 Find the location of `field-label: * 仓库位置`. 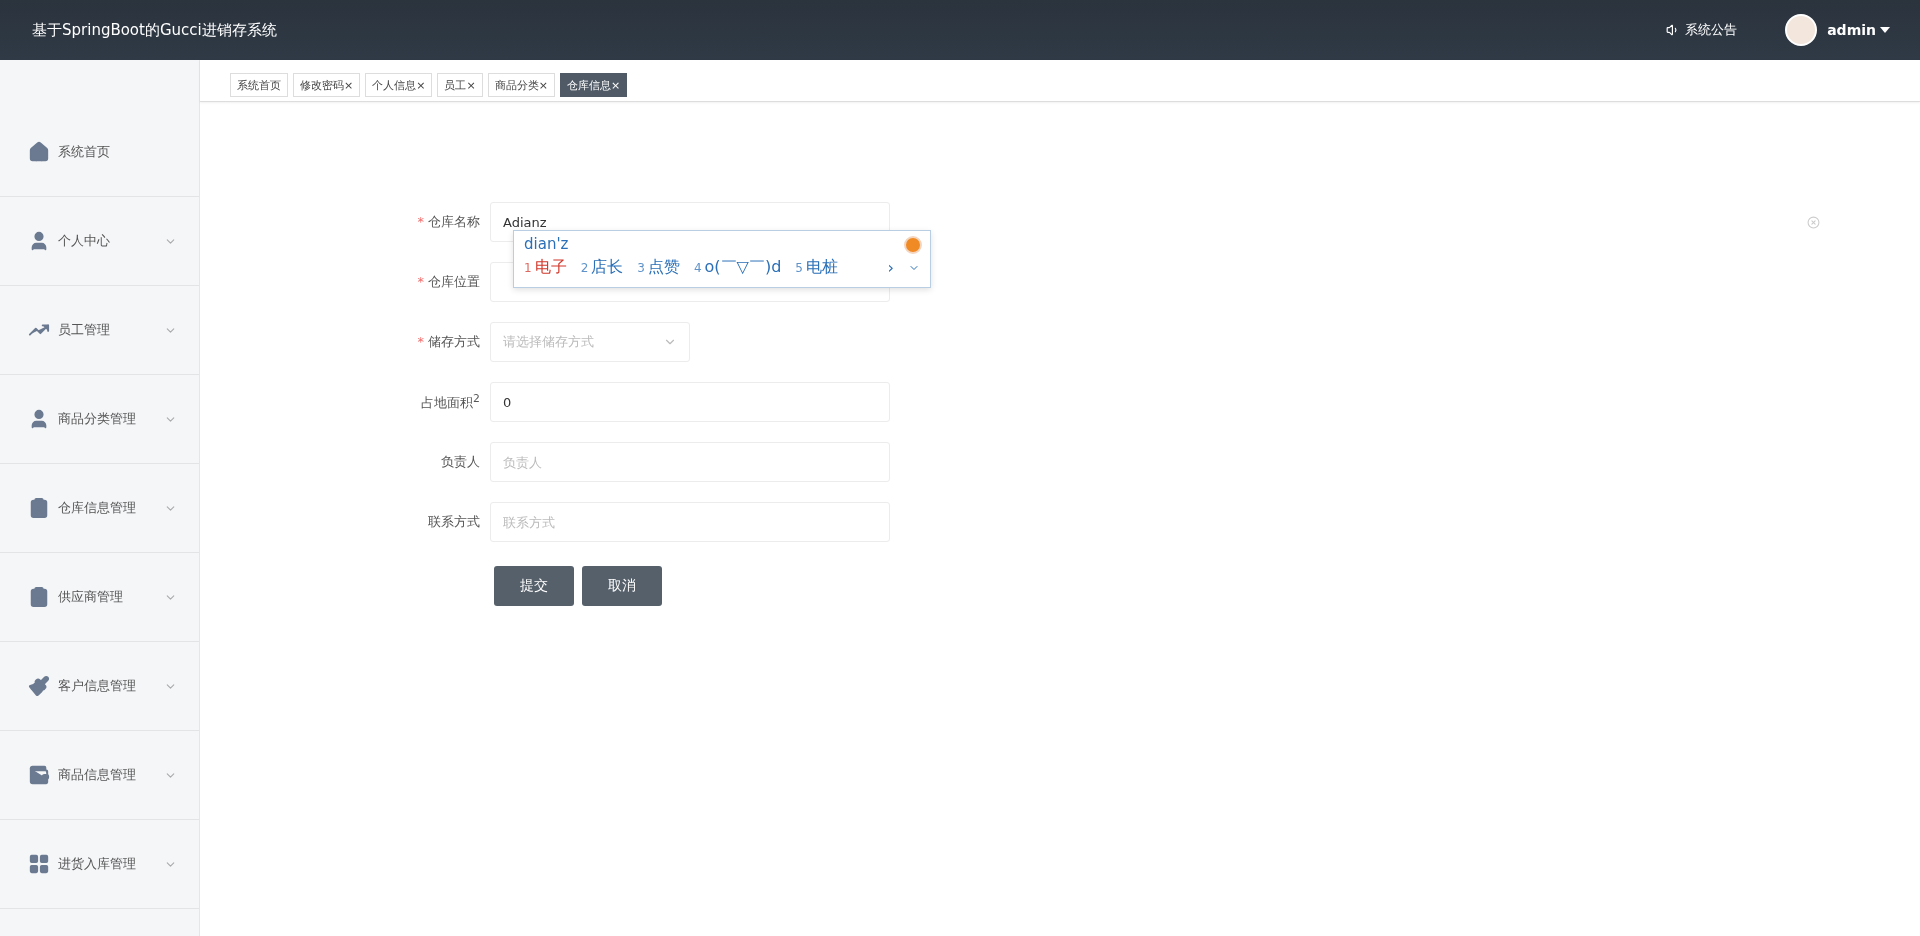

field-label: * 仓库位置 is located at coordinates (448, 282).